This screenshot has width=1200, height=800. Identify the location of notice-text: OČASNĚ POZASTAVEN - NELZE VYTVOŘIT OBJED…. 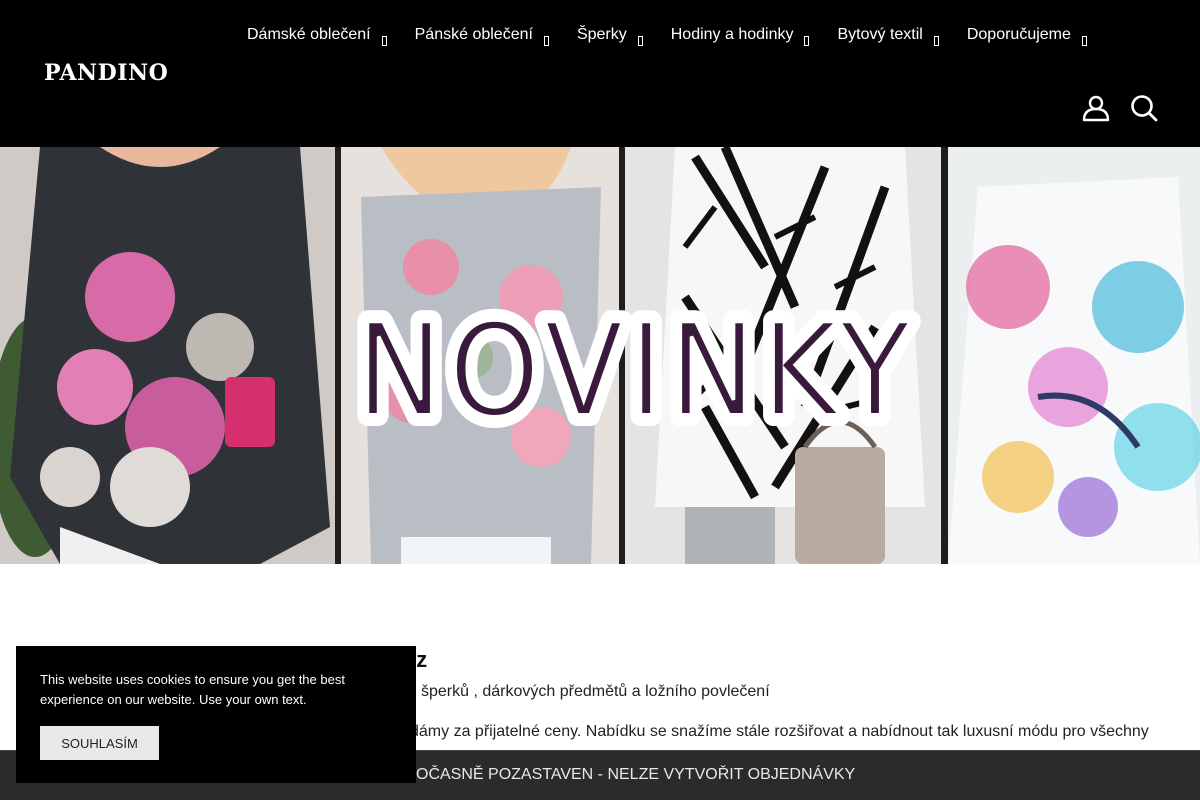
(636, 774).